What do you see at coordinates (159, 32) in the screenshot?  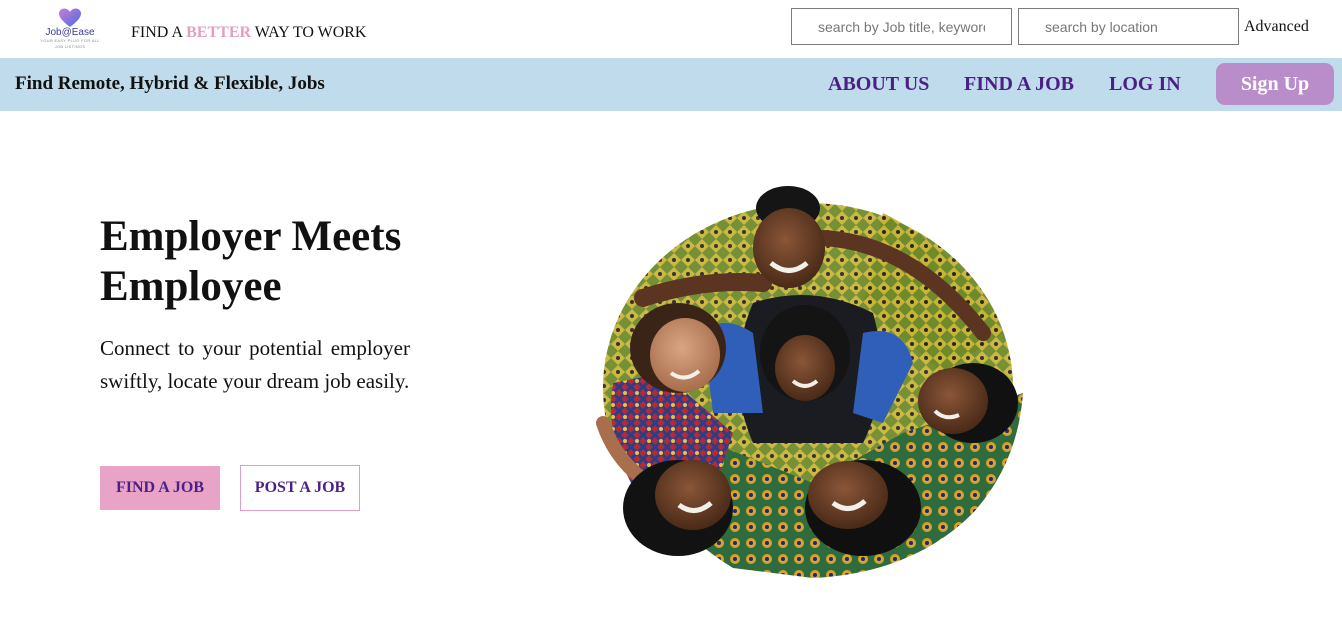 I see `tagline-prefix: FIND A` at bounding box center [159, 32].